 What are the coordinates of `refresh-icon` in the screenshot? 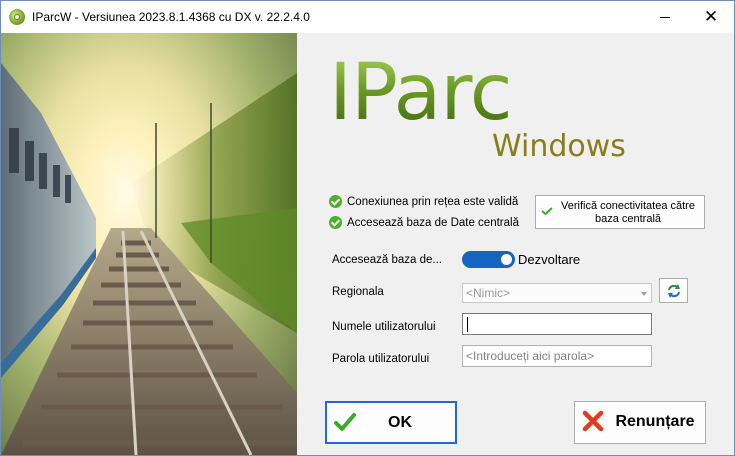 It's located at (673, 290).